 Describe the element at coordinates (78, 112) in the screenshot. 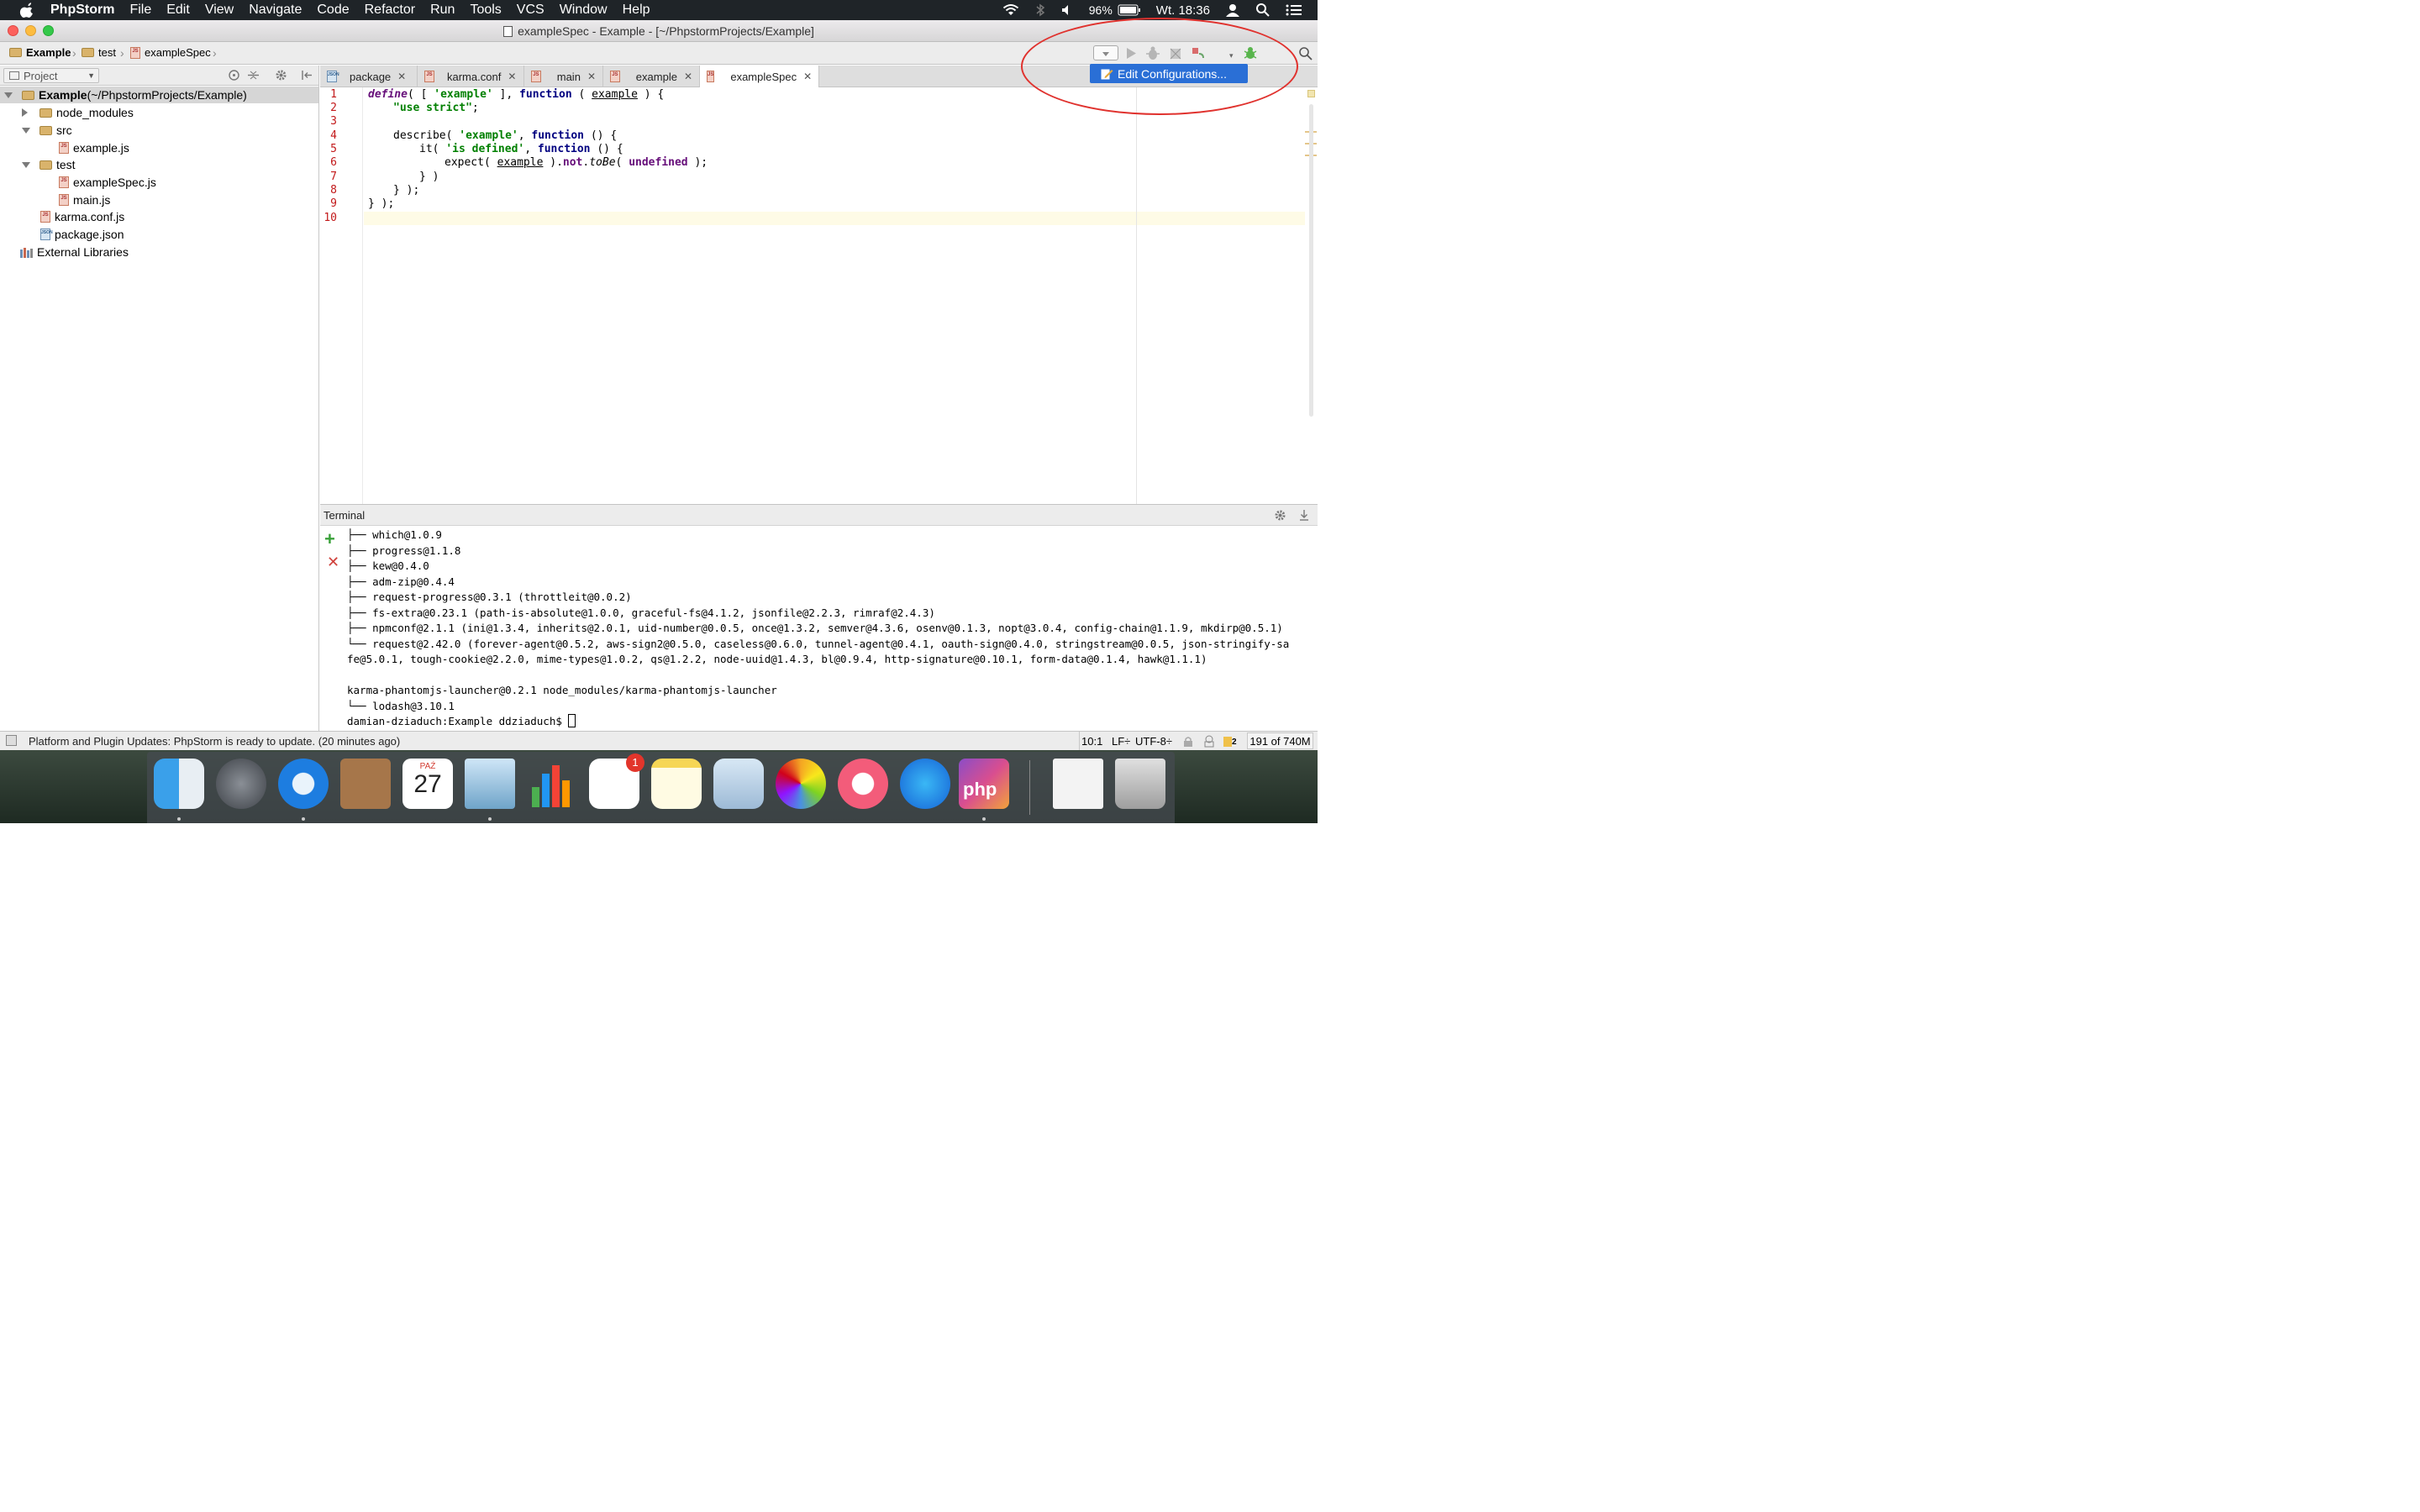

I see `tree-item-node-modules: node_modules` at that location.